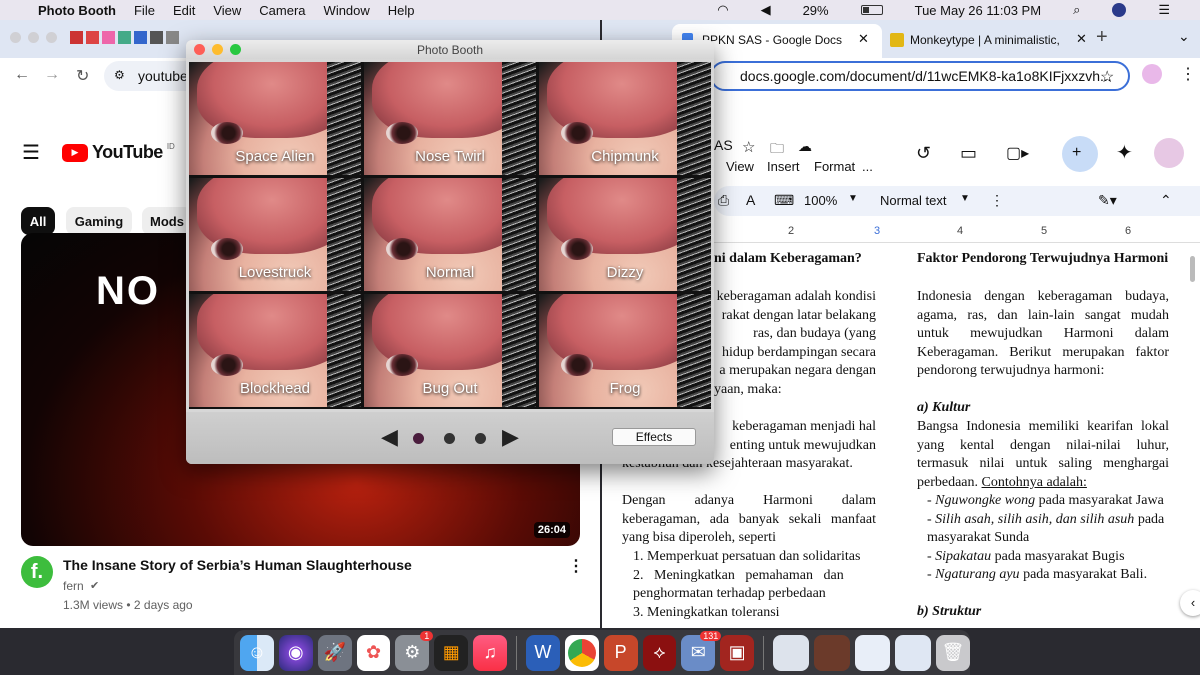  I want to click on menu-format: Format, so click(834, 166).